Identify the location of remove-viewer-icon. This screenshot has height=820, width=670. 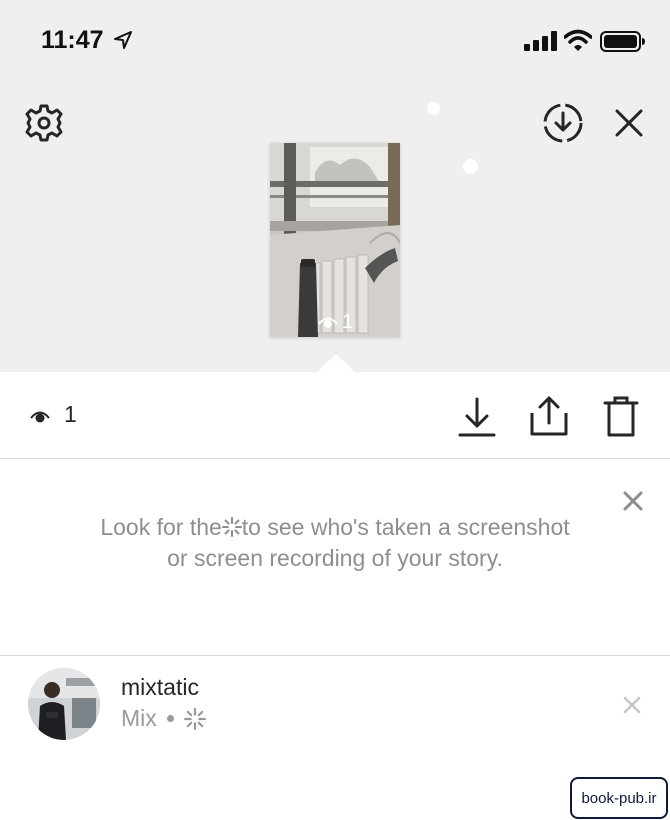
(632, 705).